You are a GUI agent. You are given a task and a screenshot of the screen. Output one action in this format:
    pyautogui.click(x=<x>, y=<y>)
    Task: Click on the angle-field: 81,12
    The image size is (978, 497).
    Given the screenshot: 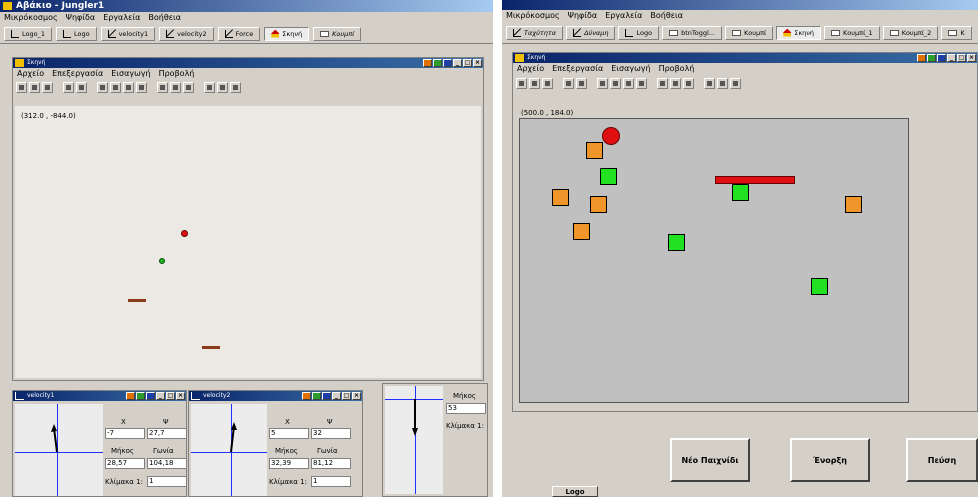 What is the action you would take?
    pyautogui.click(x=331, y=463)
    